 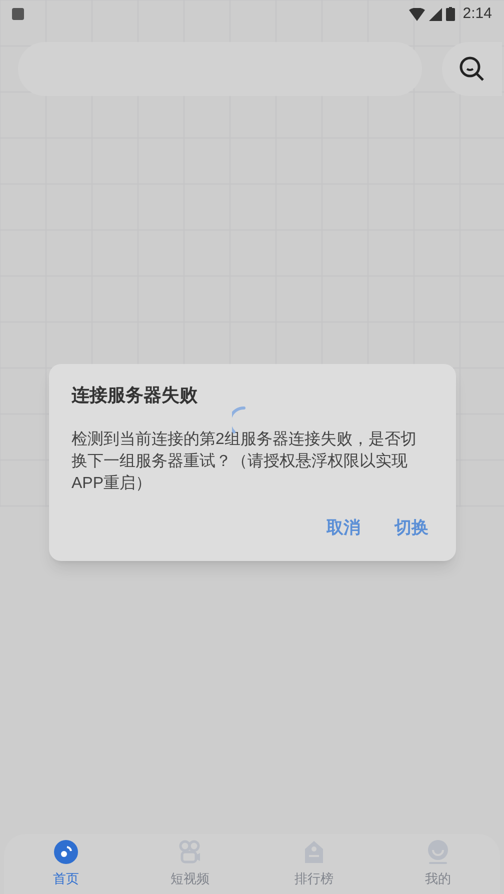 What do you see at coordinates (135, 395) in the screenshot?
I see `dialog-title: 连接服务器失败` at bounding box center [135, 395].